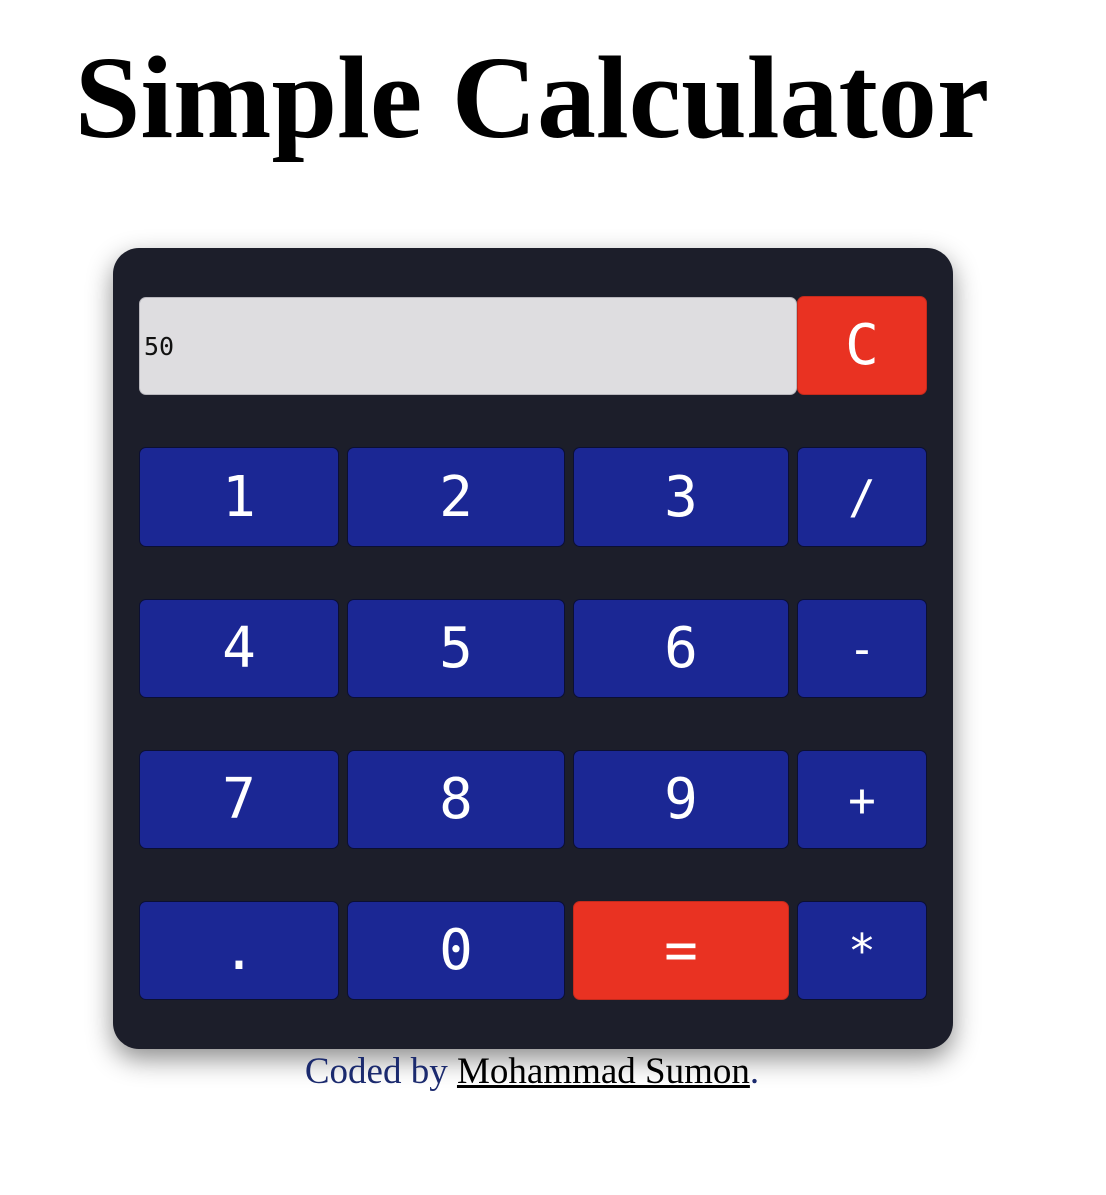 The image size is (1106, 1195). What do you see at coordinates (681, 799) in the screenshot?
I see `key-9-button: 9` at bounding box center [681, 799].